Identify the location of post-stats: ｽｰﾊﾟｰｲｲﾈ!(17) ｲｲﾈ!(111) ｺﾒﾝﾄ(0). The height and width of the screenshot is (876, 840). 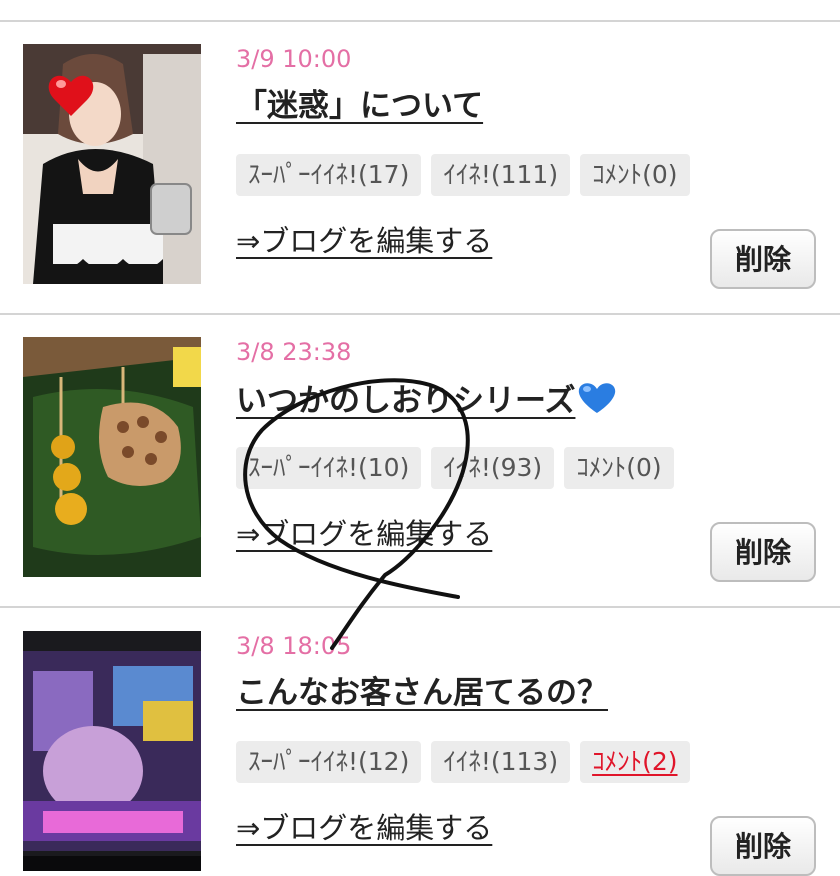
(463, 175).